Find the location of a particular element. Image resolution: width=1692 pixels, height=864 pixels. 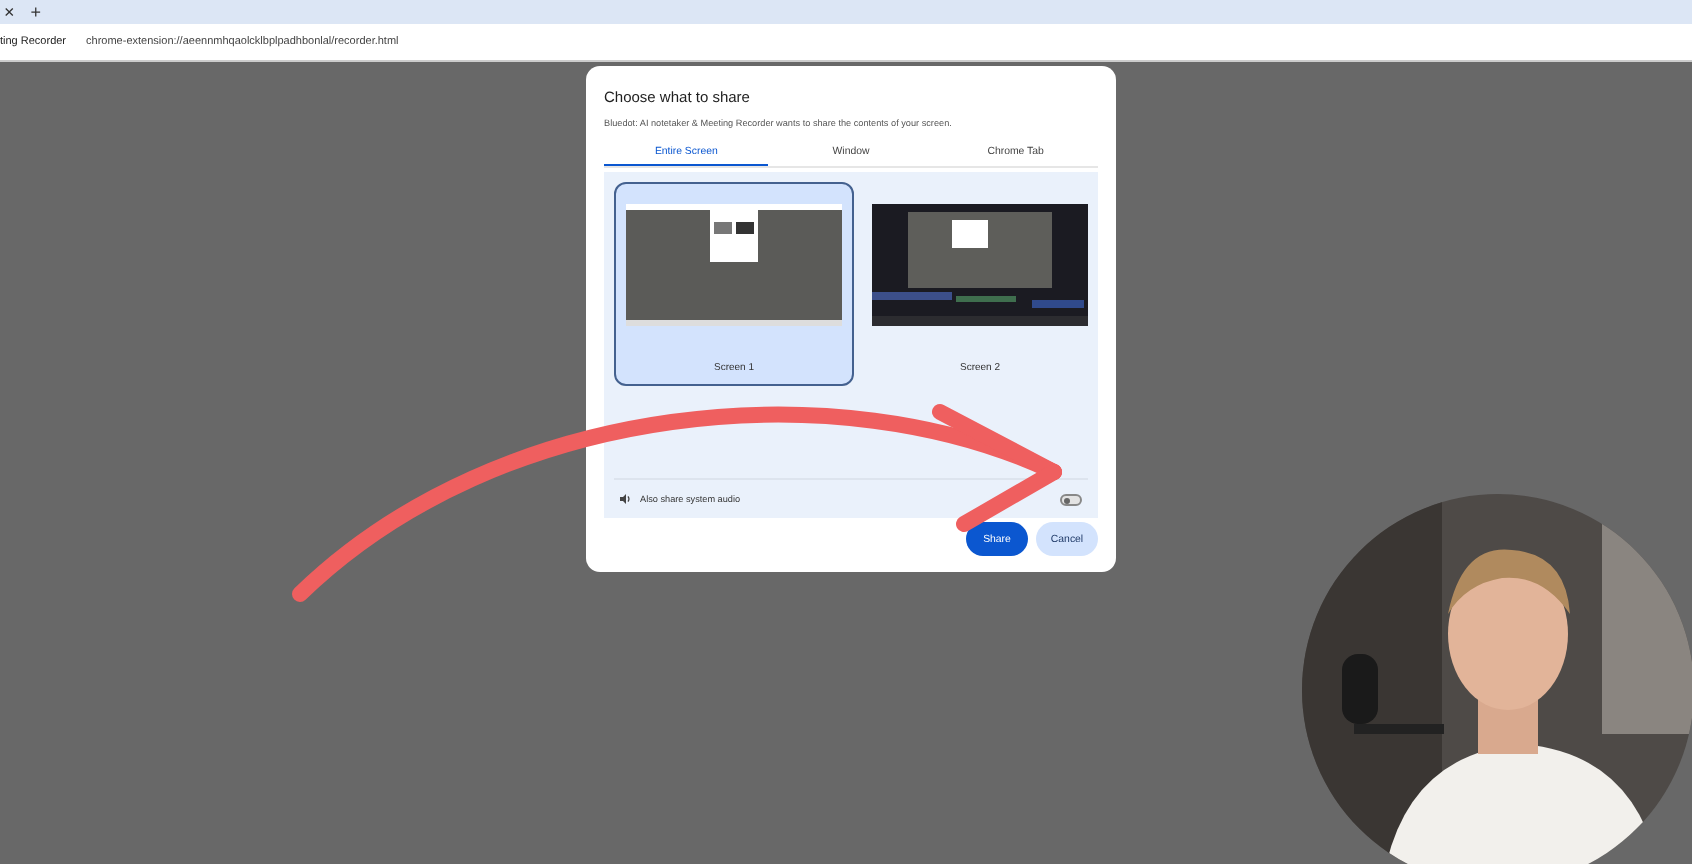

speaker-icon is located at coordinates (626, 499).